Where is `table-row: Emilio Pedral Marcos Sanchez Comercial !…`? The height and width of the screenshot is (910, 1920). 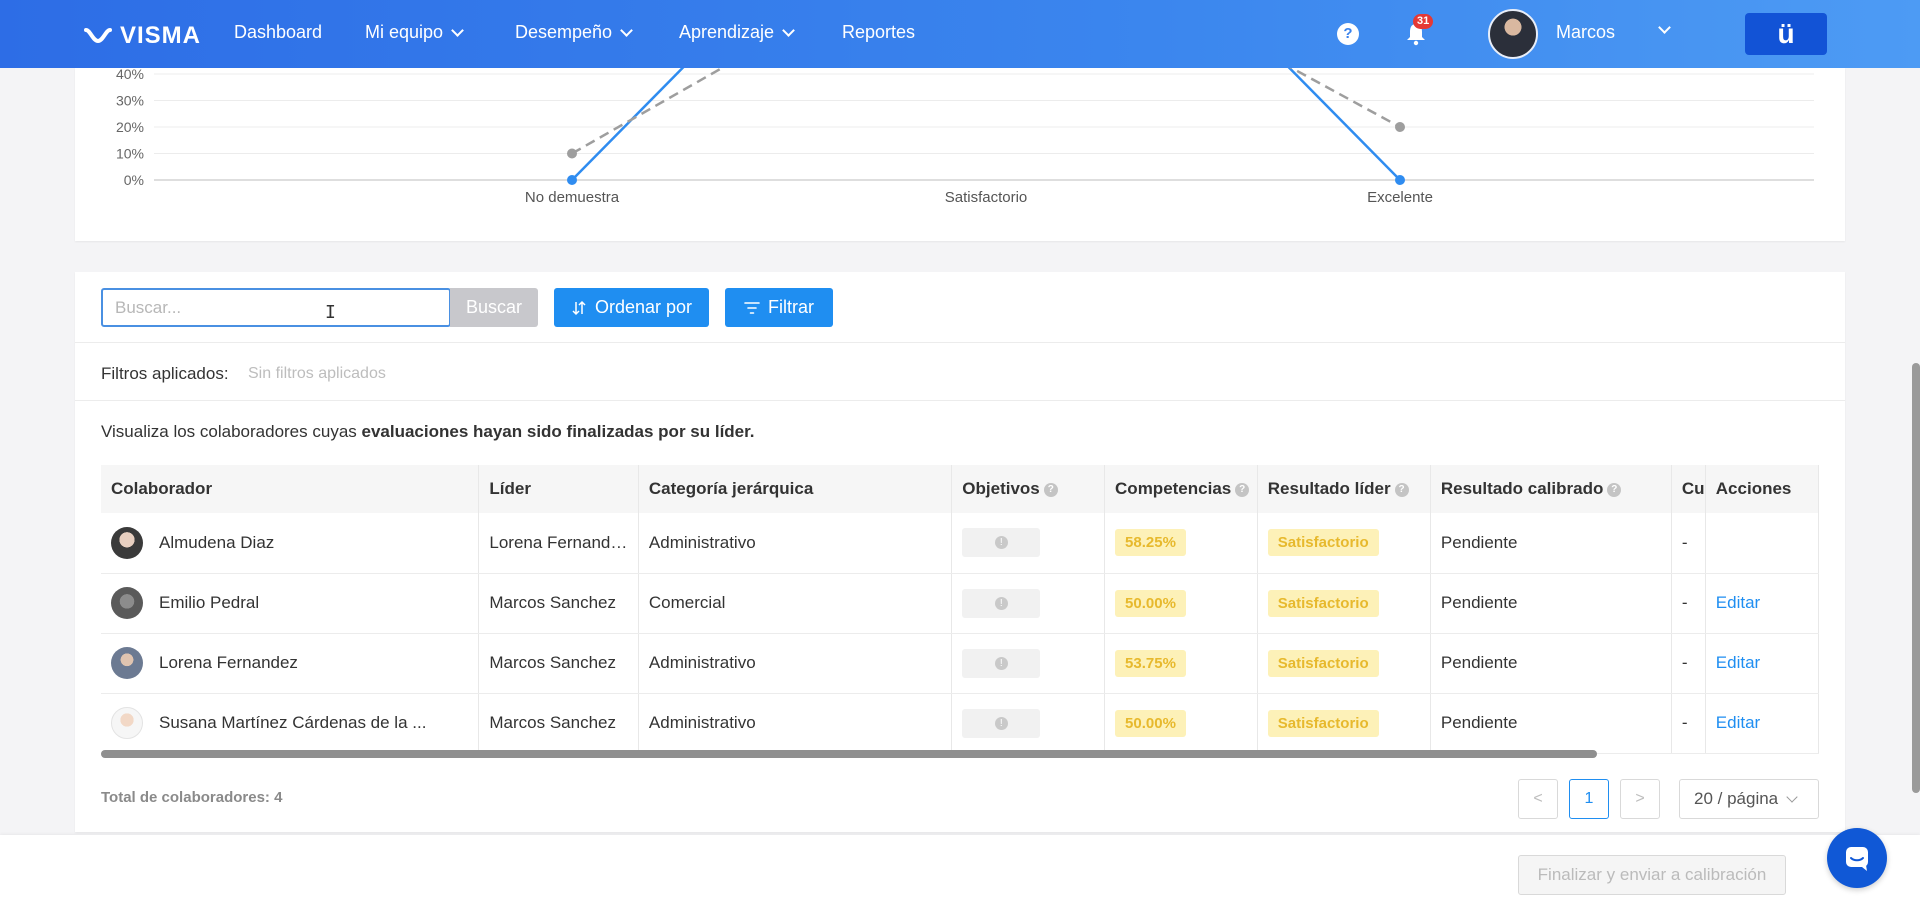 table-row: Emilio Pedral Marcos Sanchez Comercial !… is located at coordinates (960, 603).